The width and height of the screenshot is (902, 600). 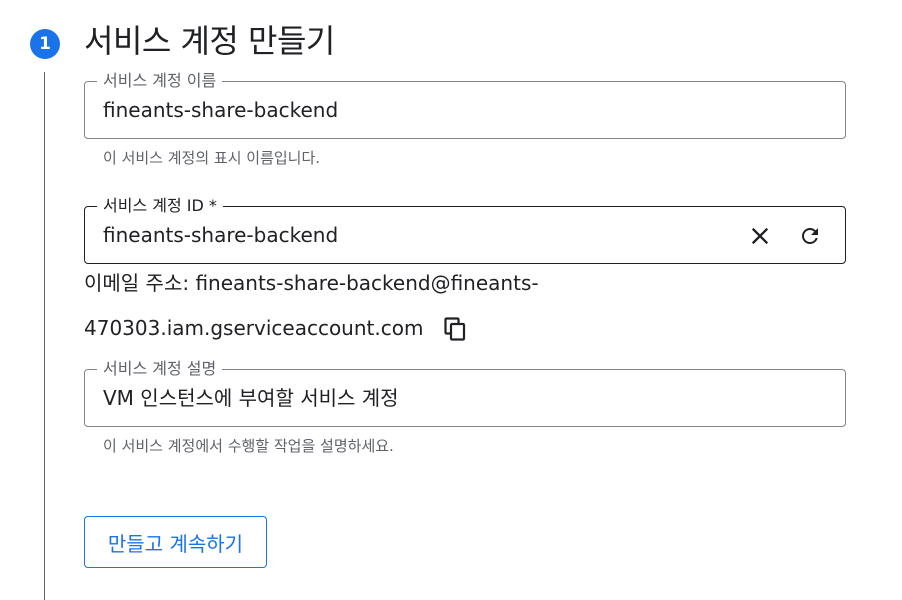 I want to click on service-account-description-label: 서비스 계정 설명, so click(x=160, y=369).